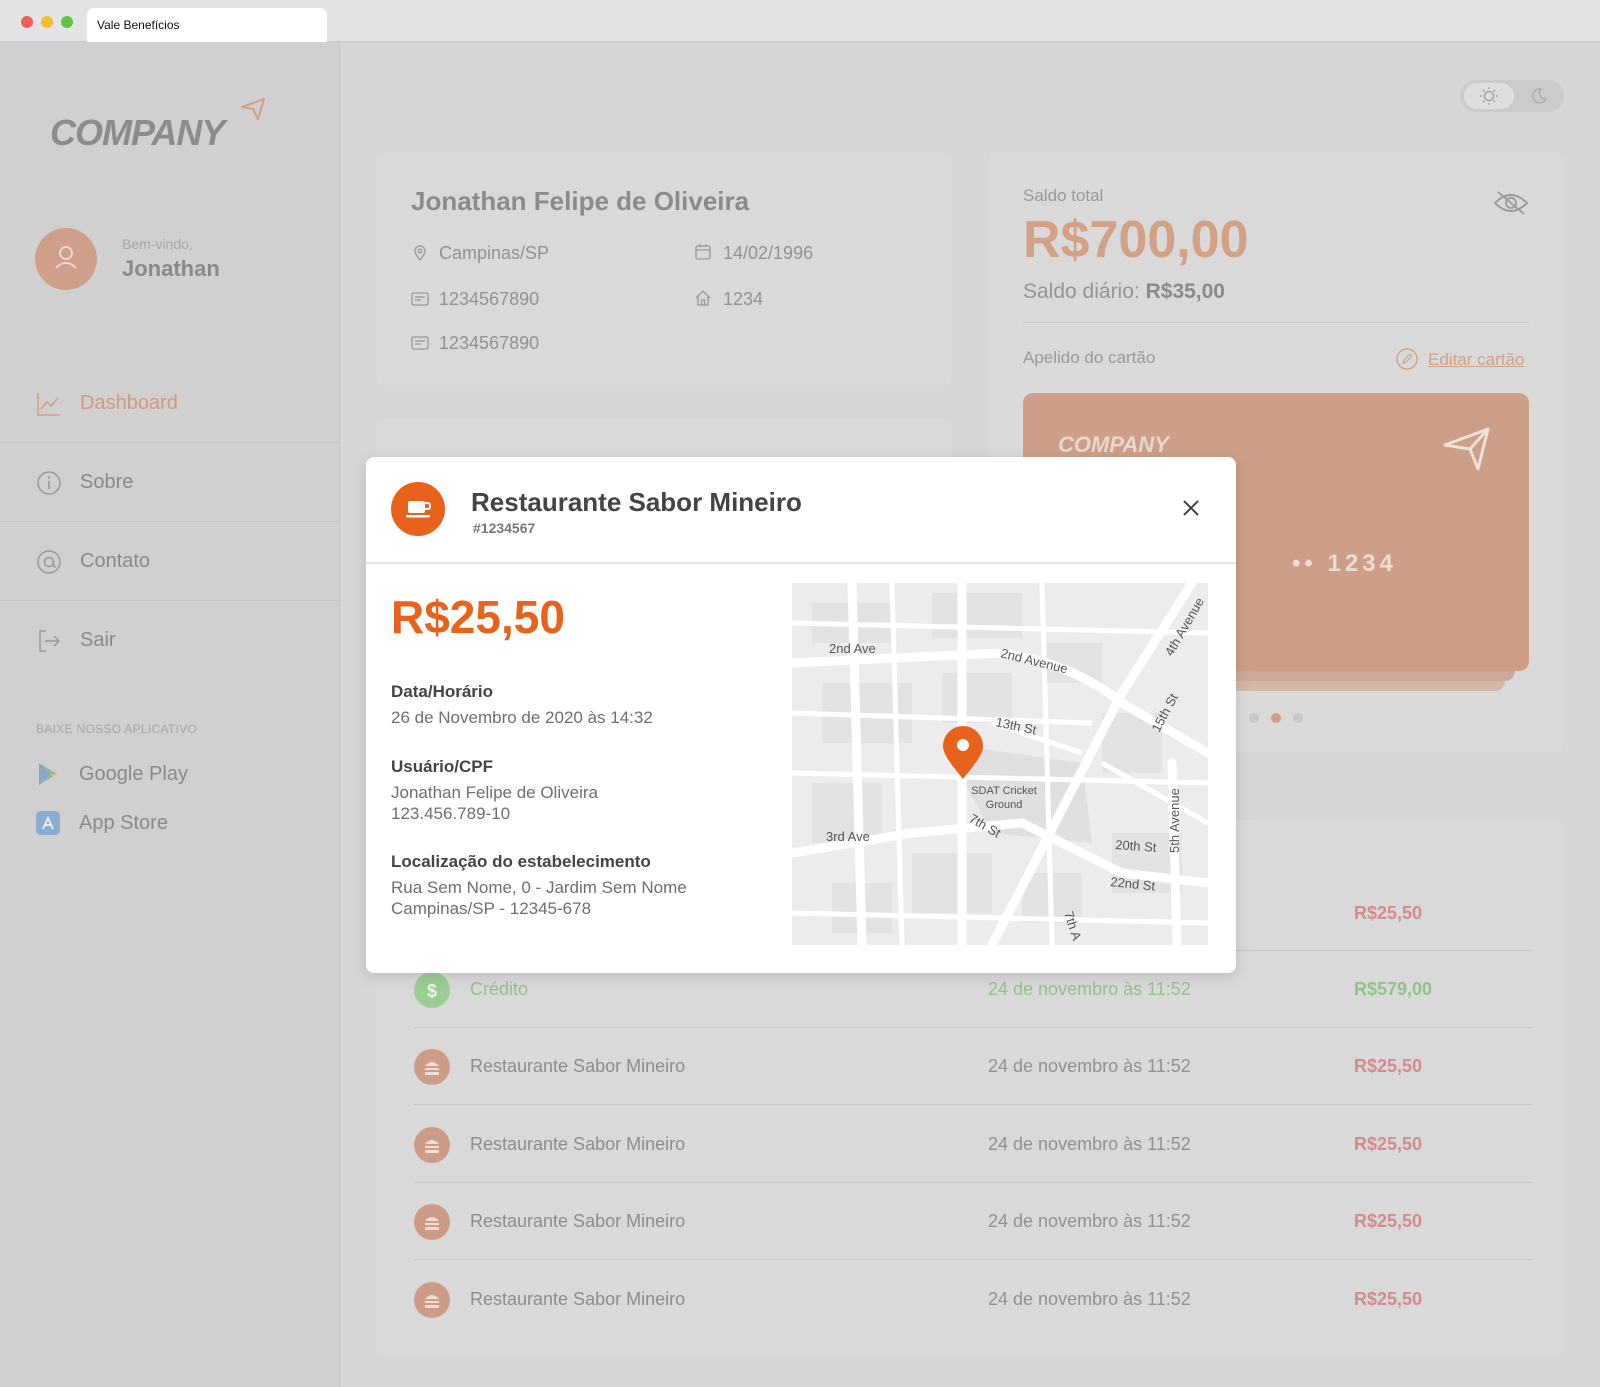 The height and width of the screenshot is (1387, 1600). I want to click on sun-icon, so click(1489, 96).